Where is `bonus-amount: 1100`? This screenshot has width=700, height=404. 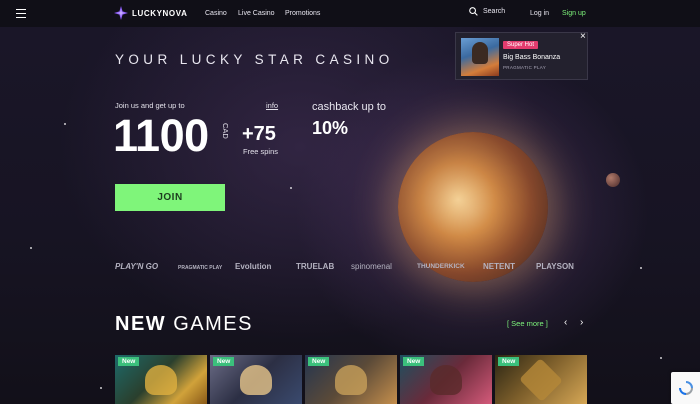 bonus-amount: 1100 is located at coordinates (161, 135).